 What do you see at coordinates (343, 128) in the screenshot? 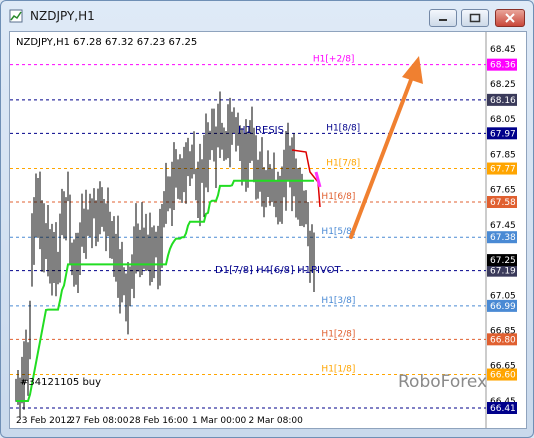
I see `level-label: H1[8/8]` at bounding box center [343, 128].